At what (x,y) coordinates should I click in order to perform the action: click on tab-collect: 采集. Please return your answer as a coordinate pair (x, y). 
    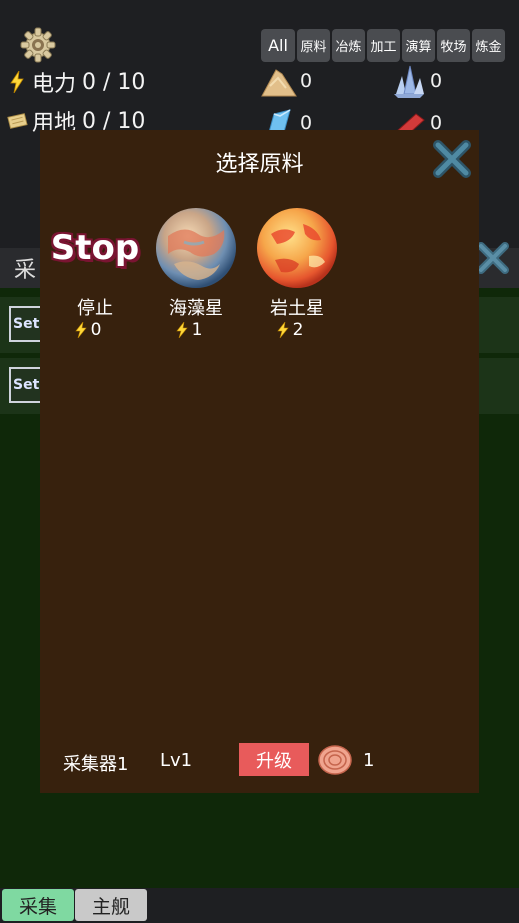
    Looking at the image, I should click on (38, 905).